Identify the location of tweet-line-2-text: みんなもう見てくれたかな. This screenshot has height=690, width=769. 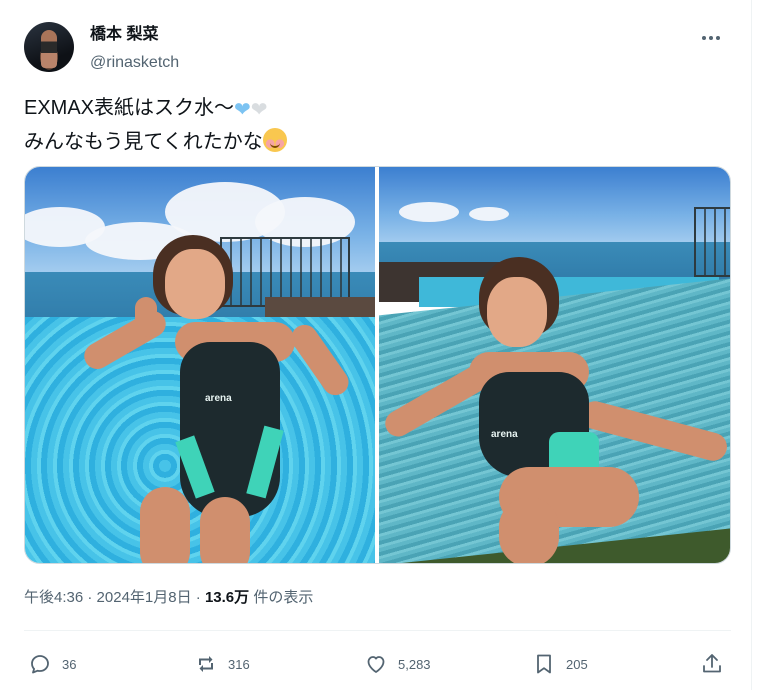
(143, 142).